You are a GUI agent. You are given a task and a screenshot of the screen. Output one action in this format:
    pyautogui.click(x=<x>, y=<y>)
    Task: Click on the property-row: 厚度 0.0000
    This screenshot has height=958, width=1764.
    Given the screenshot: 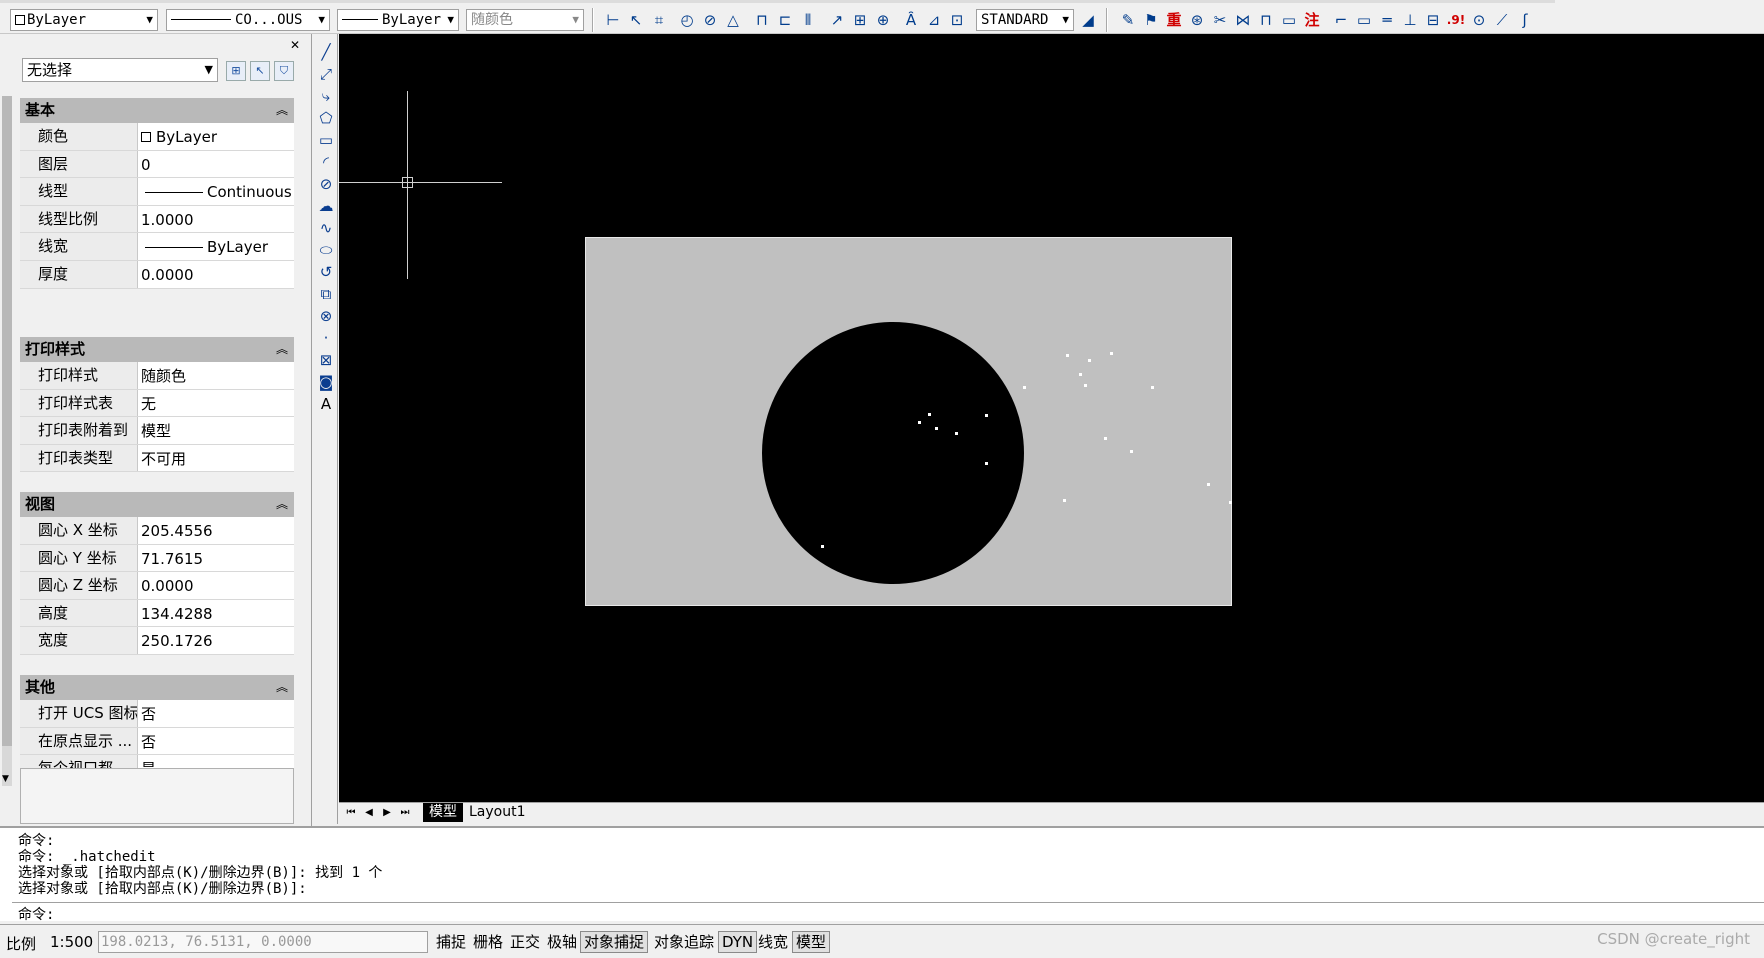 What is the action you would take?
    pyautogui.click(x=157, y=274)
    